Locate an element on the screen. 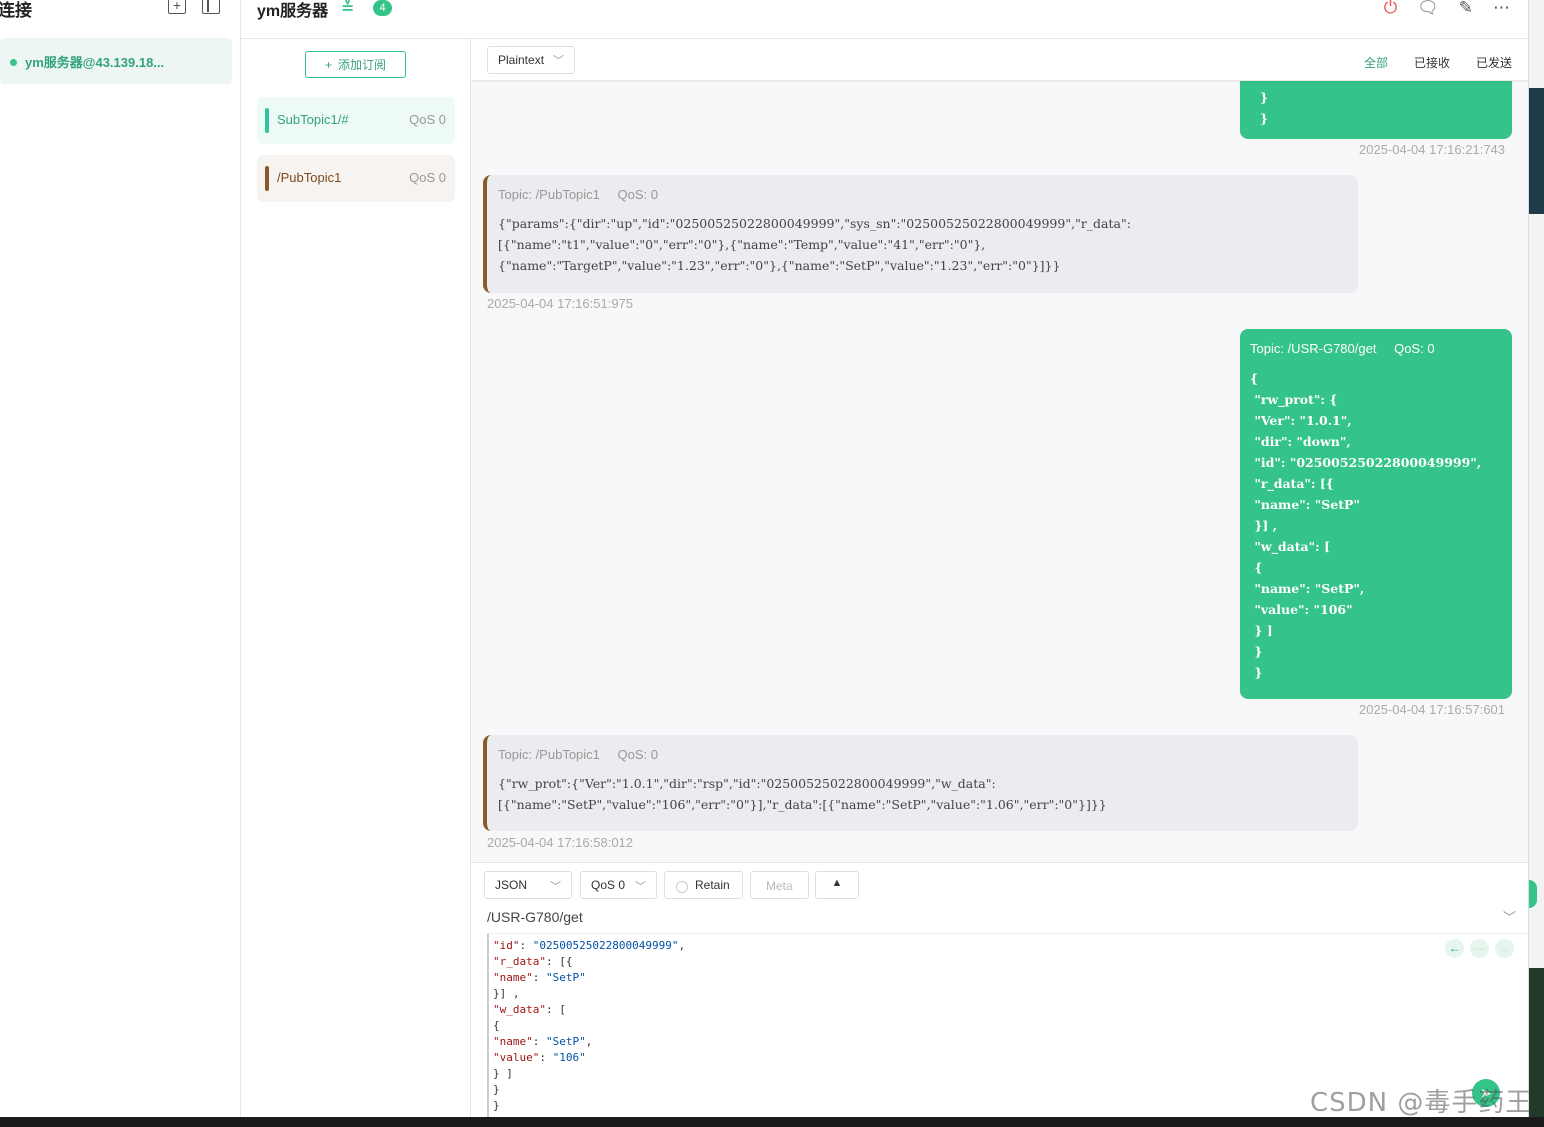  minus-icon: — is located at coordinates (1479, 948).